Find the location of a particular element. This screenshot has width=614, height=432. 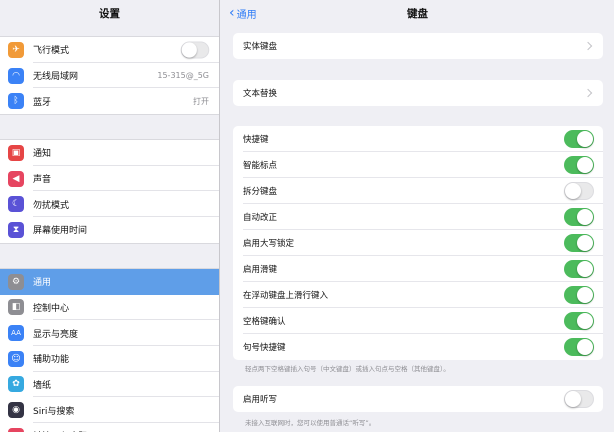

row-label: 实体键盘 is located at coordinates (260, 47).